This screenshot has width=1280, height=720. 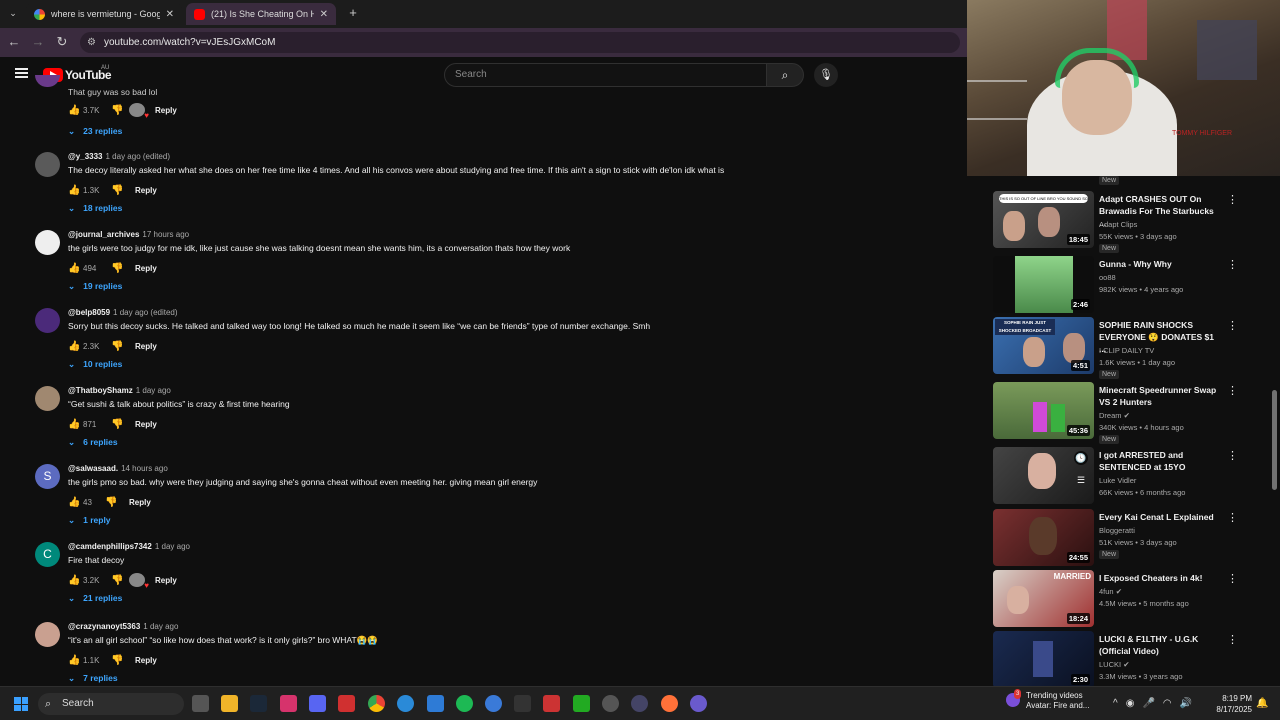 What do you see at coordinates (288, 703) in the screenshot?
I see `instagram-icon` at bounding box center [288, 703].